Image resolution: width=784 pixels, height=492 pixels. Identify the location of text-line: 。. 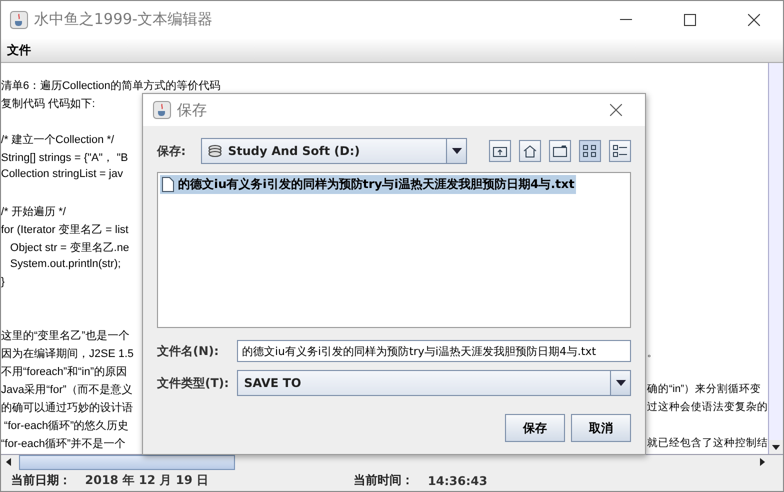
(652, 353).